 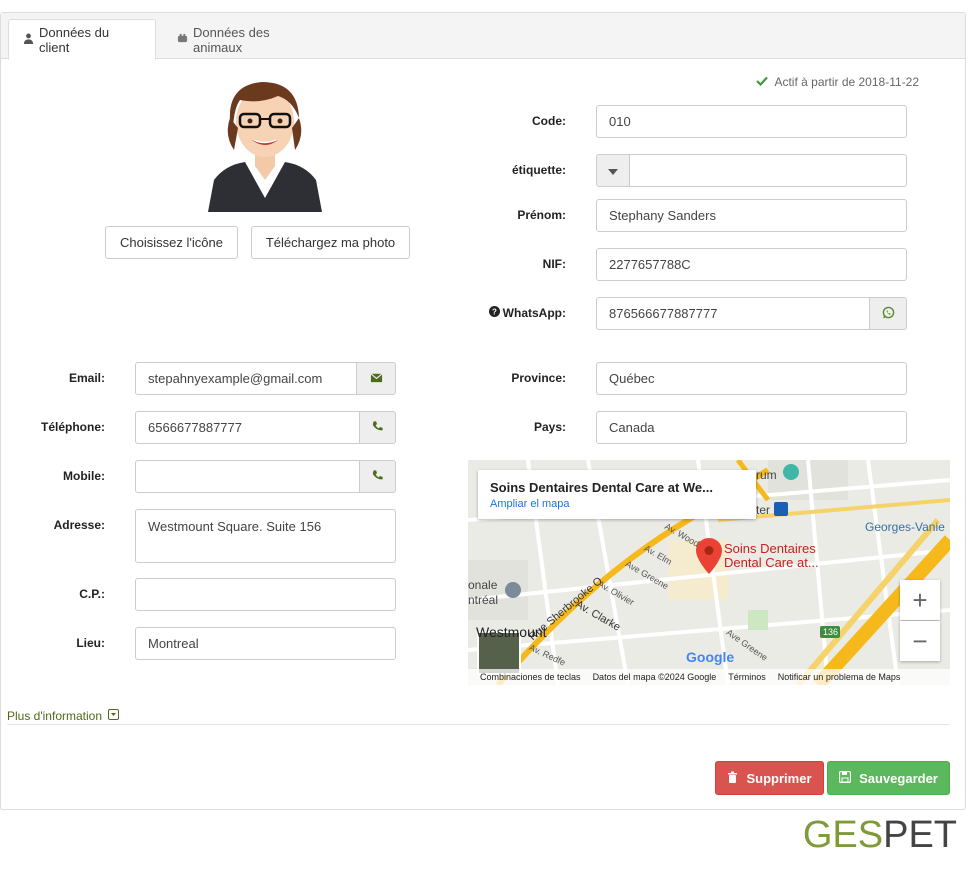 I want to click on province-label: Province:, so click(x=538, y=378).